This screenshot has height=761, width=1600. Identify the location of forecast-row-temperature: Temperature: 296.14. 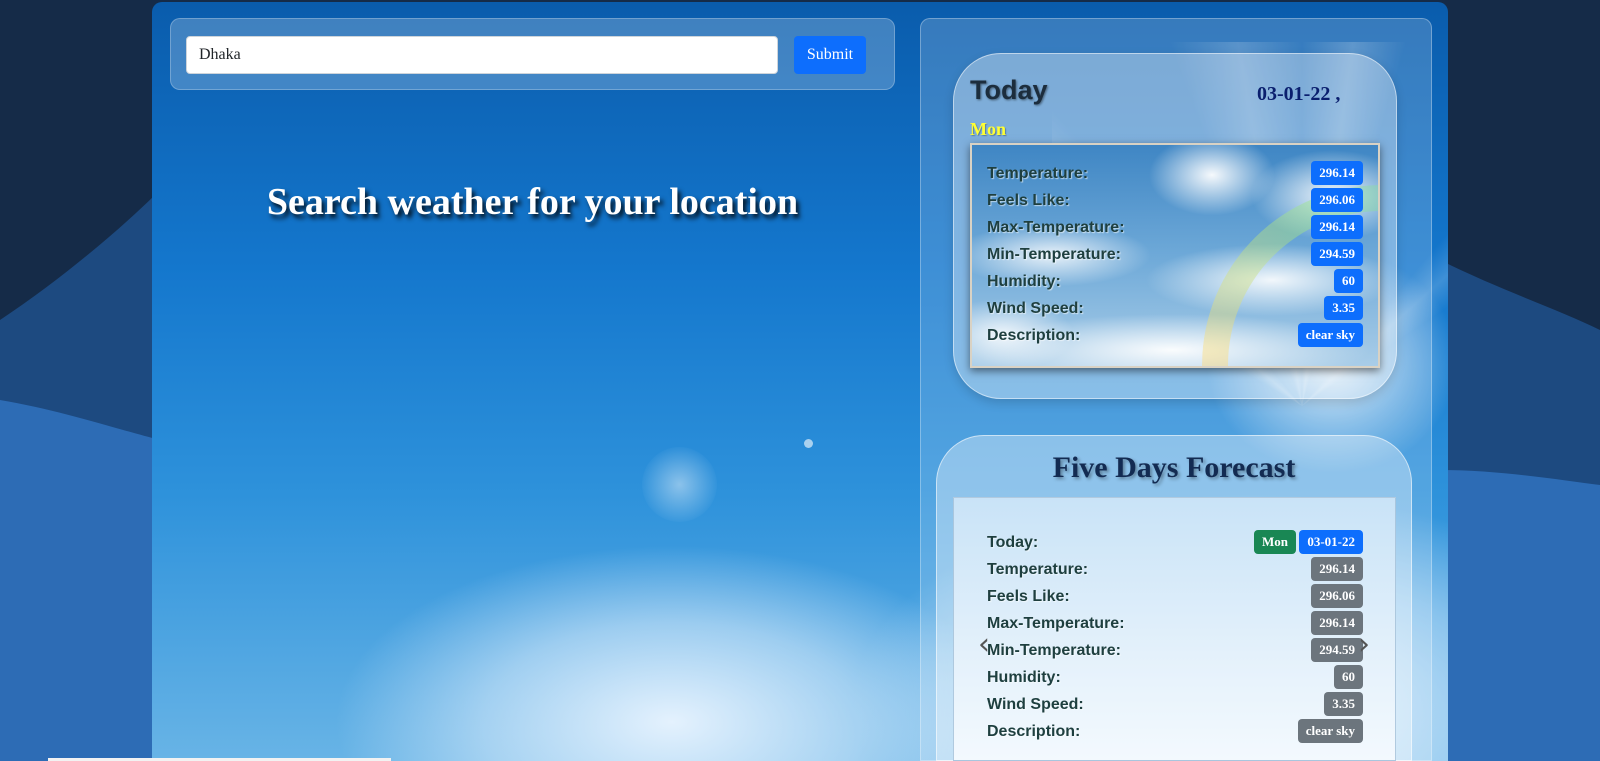
(1175, 570).